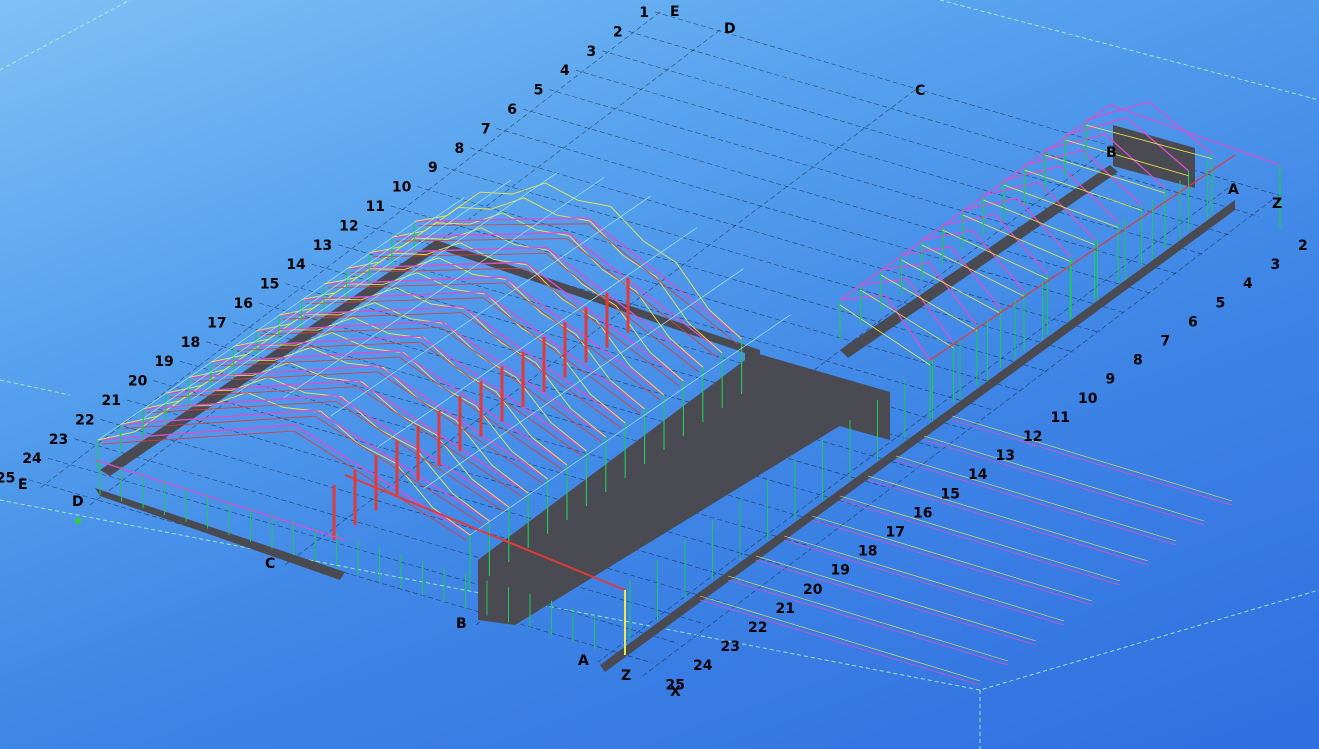 This screenshot has width=1319, height=749. What do you see at coordinates (978, 475) in the screenshot?
I see `grid-label-right-number: 14` at bounding box center [978, 475].